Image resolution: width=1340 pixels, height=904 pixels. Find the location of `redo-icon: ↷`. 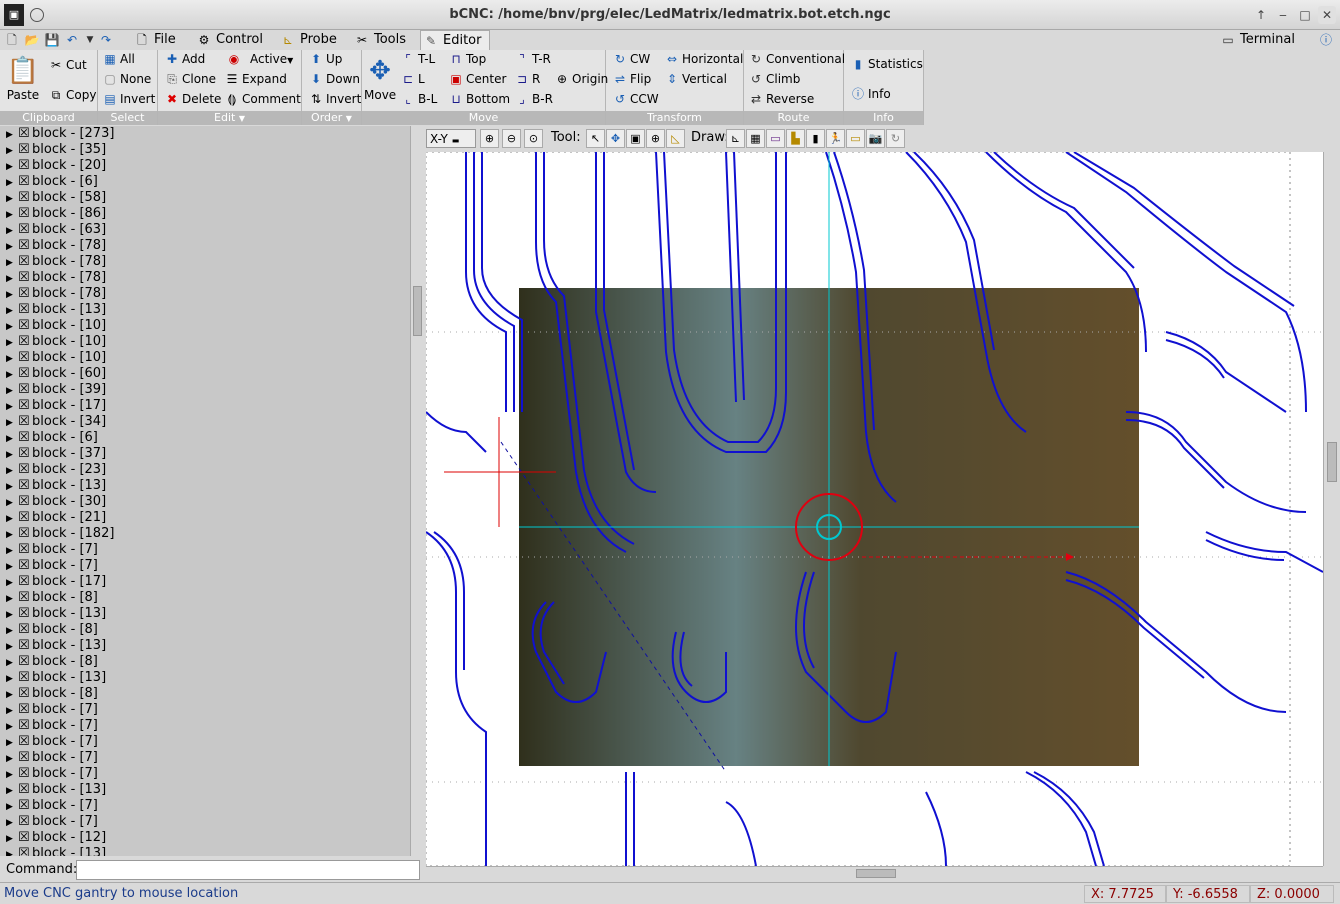

redo-icon: ↷ is located at coordinates (106, 40).